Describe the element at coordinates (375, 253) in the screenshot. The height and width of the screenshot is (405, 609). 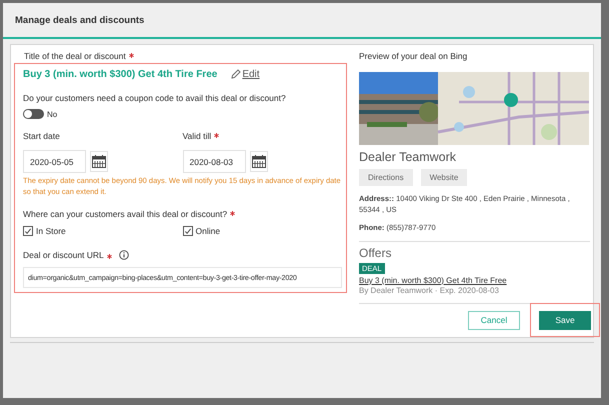
I see `section-heading: Offers` at that location.